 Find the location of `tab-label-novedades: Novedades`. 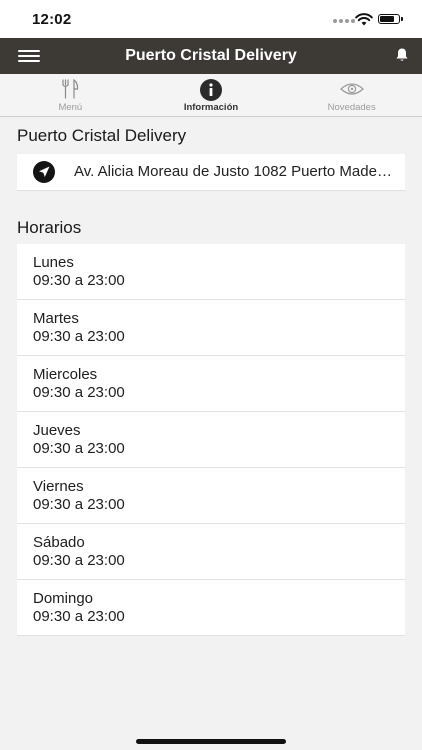

tab-label-novedades: Novedades is located at coordinates (351, 107).